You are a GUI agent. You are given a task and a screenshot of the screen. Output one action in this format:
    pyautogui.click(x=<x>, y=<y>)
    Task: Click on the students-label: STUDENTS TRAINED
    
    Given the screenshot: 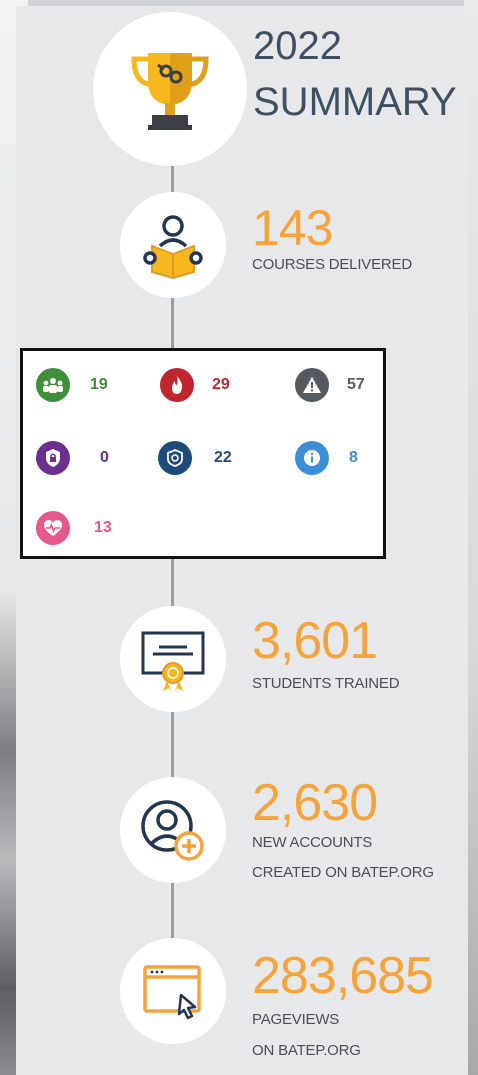 What is the action you would take?
    pyautogui.click(x=326, y=683)
    